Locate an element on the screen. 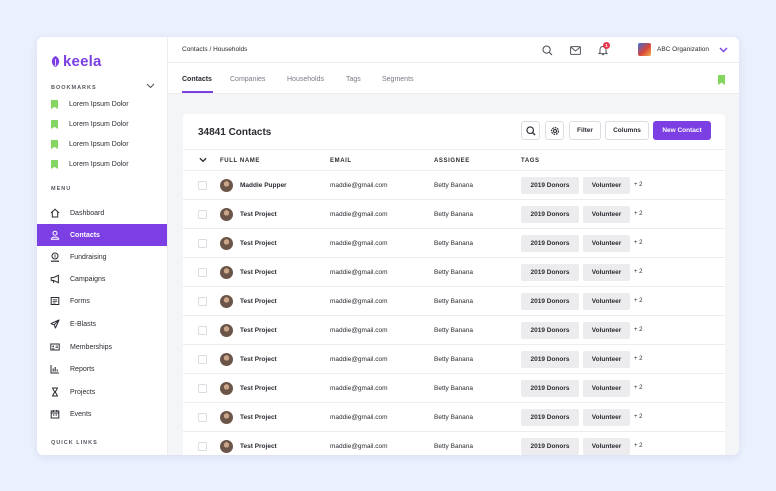  column-header-email: EMAIL is located at coordinates (341, 161).